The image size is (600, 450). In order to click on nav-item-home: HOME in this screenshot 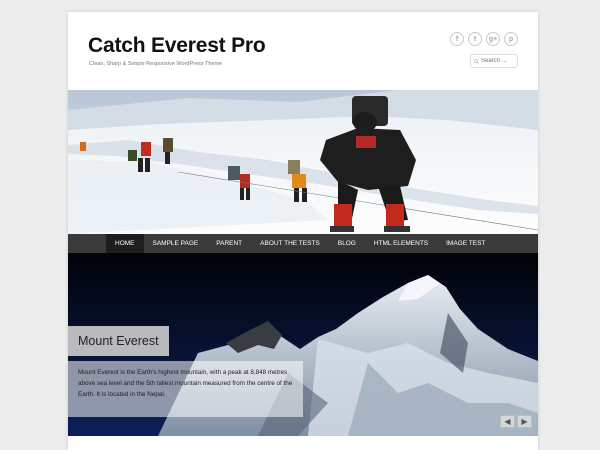, I will do `click(125, 243)`.